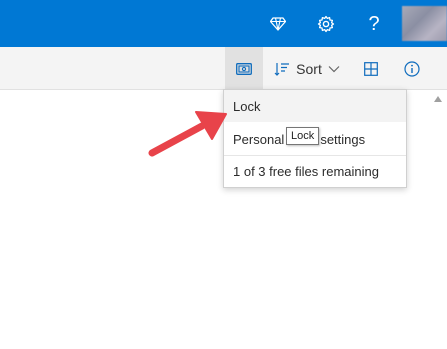  Describe the element at coordinates (438, 99) in the screenshot. I see `scroll-up-arrow-icon` at that location.